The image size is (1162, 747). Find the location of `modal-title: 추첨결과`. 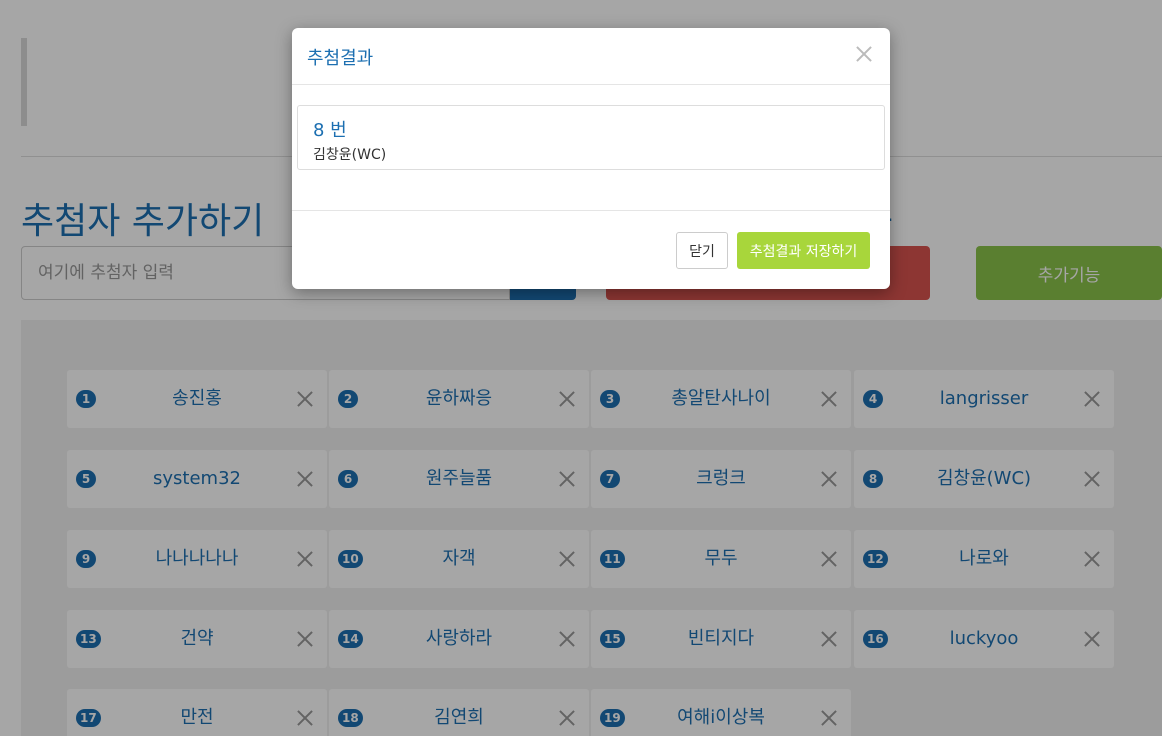

modal-title: 추첨결과 is located at coordinates (340, 58).